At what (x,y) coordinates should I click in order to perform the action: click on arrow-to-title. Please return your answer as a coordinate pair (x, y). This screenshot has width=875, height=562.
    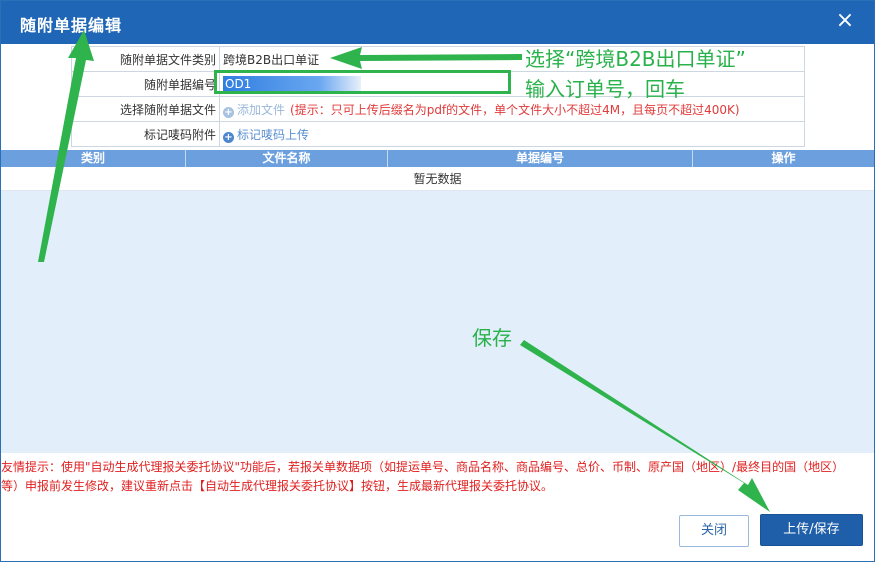
    Looking at the image, I should click on (66, 146).